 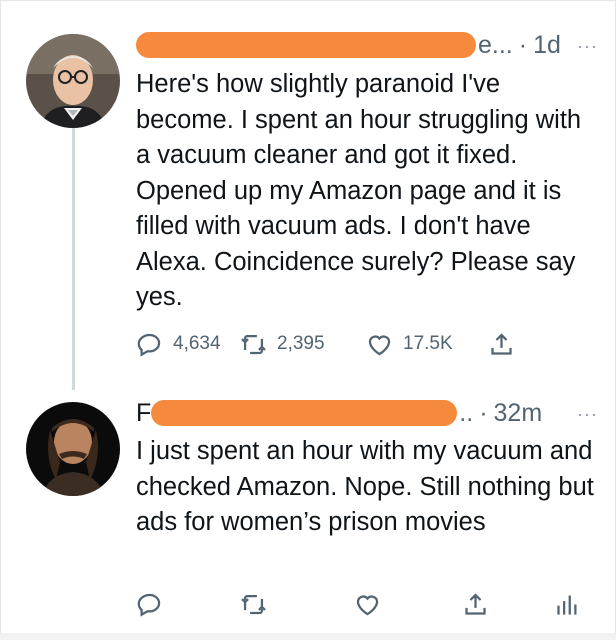 What do you see at coordinates (518, 413) in the screenshot?
I see `timestamp: 32m` at bounding box center [518, 413].